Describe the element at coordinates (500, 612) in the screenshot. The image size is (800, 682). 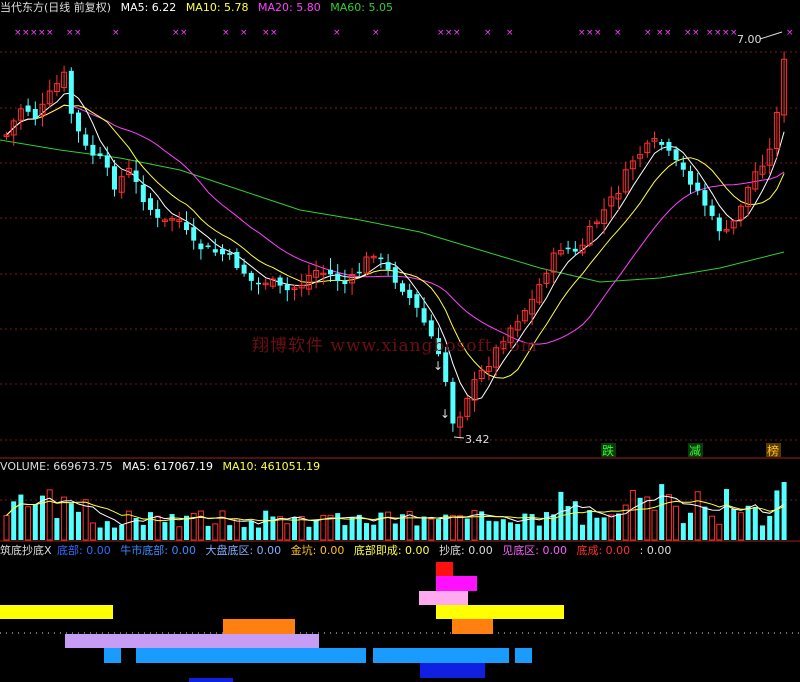
I see `block-yellow-right` at that location.